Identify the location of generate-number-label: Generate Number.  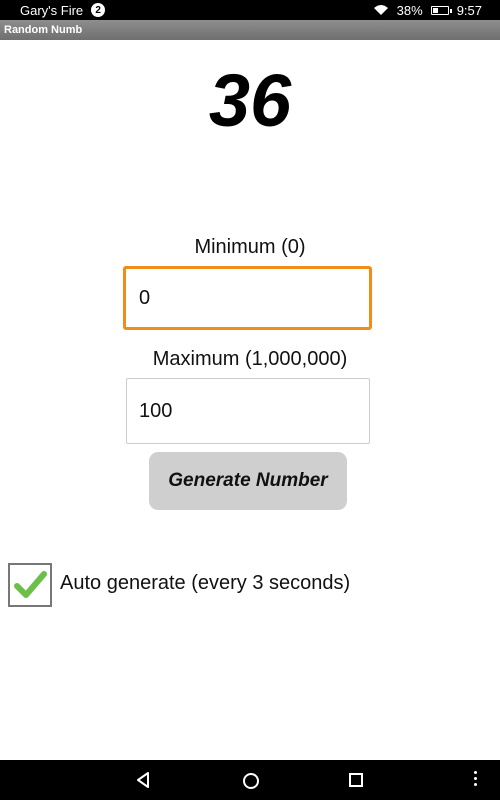
(248, 480).